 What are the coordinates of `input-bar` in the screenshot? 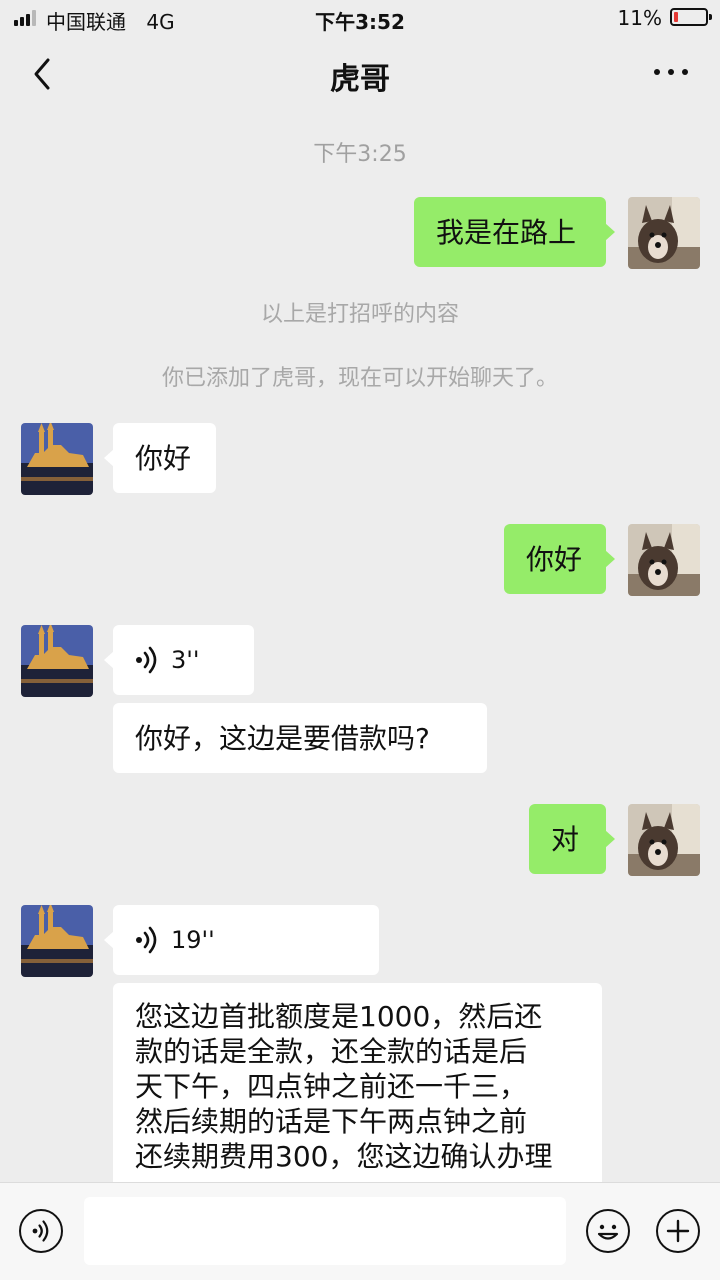 It's located at (360, 1231).